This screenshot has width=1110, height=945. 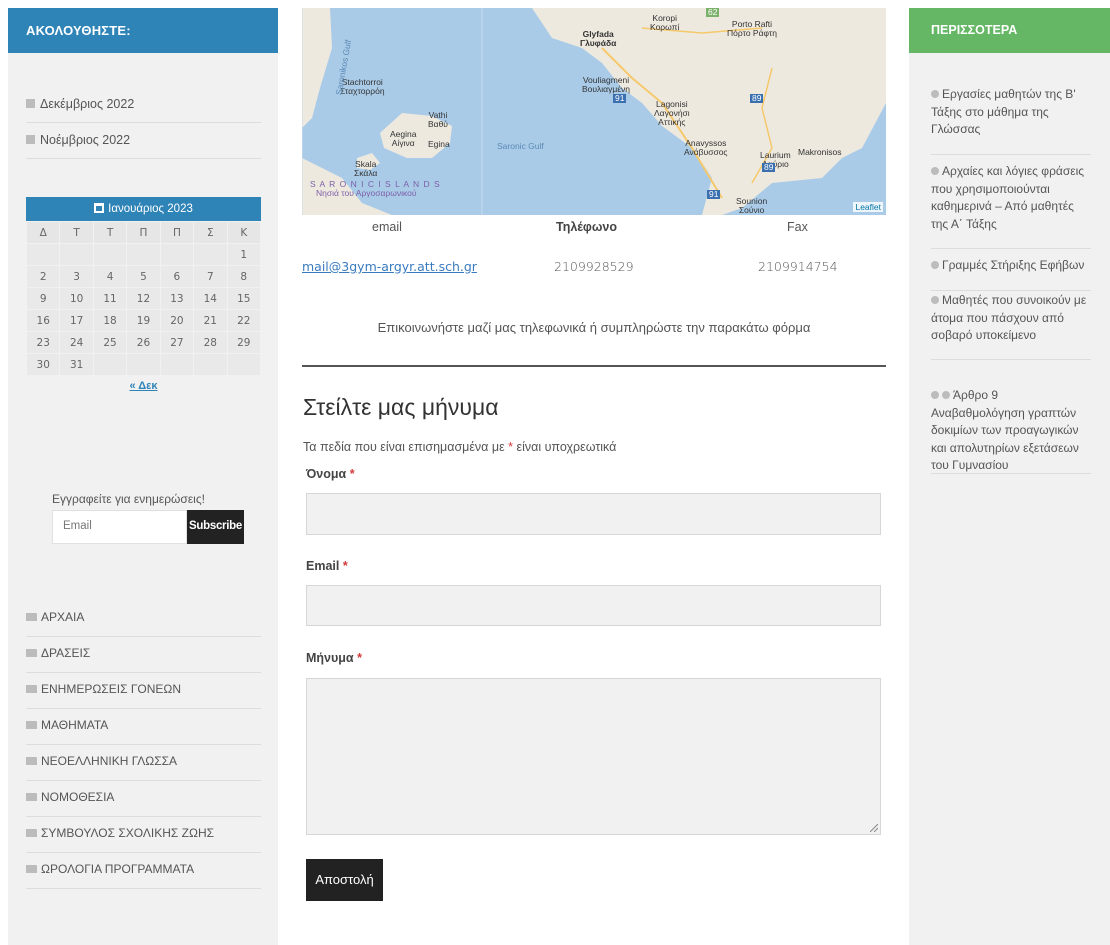 What do you see at coordinates (706, 147) in the screenshot?
I see `map-label-anavyssos: Anavyssos Ανάβυσσος` at bounding box center [706, 147].